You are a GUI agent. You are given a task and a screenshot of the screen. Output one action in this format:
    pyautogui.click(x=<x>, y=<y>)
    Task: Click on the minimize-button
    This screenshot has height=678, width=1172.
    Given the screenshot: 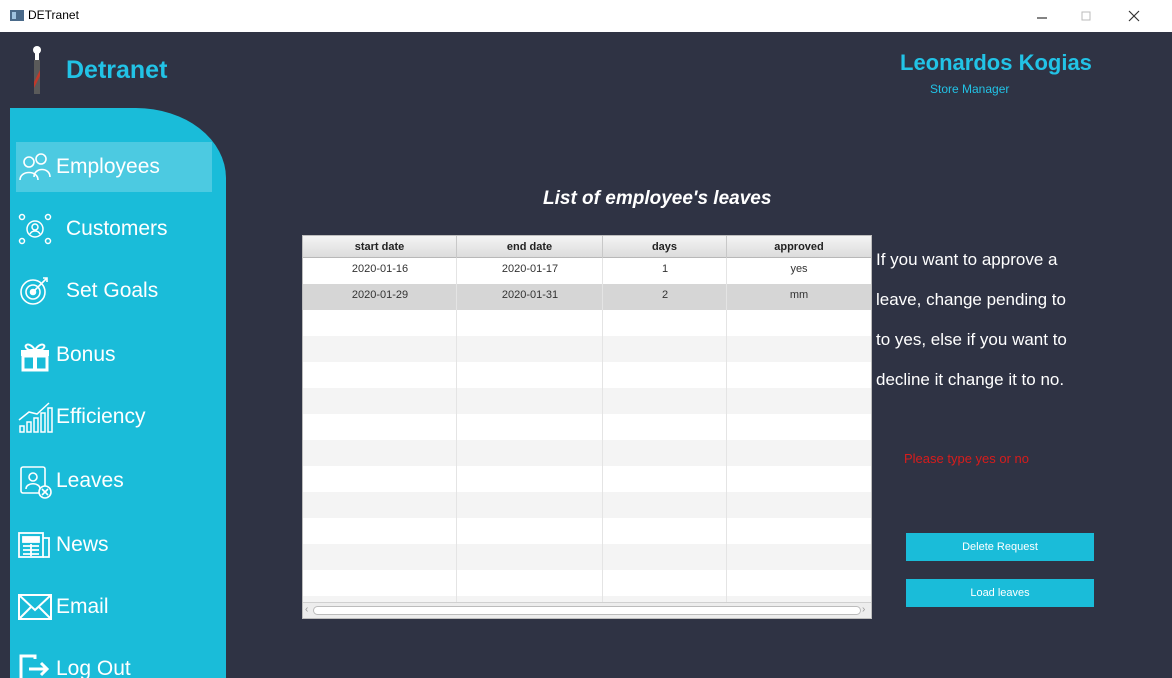 What is the action you would take?
    pyautogui.click(x=1042, y=16)
    